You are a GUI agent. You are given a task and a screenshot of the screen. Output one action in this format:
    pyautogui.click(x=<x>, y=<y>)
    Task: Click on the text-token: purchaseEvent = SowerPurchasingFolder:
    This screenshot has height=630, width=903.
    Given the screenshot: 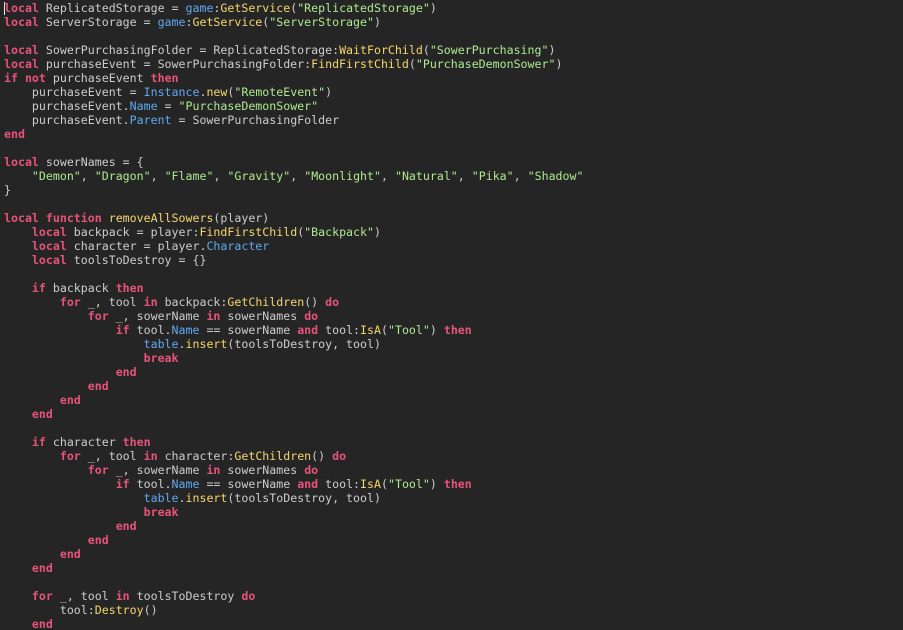 What is the action you would take?
    pyautogui.click(x=175, y=64)
    